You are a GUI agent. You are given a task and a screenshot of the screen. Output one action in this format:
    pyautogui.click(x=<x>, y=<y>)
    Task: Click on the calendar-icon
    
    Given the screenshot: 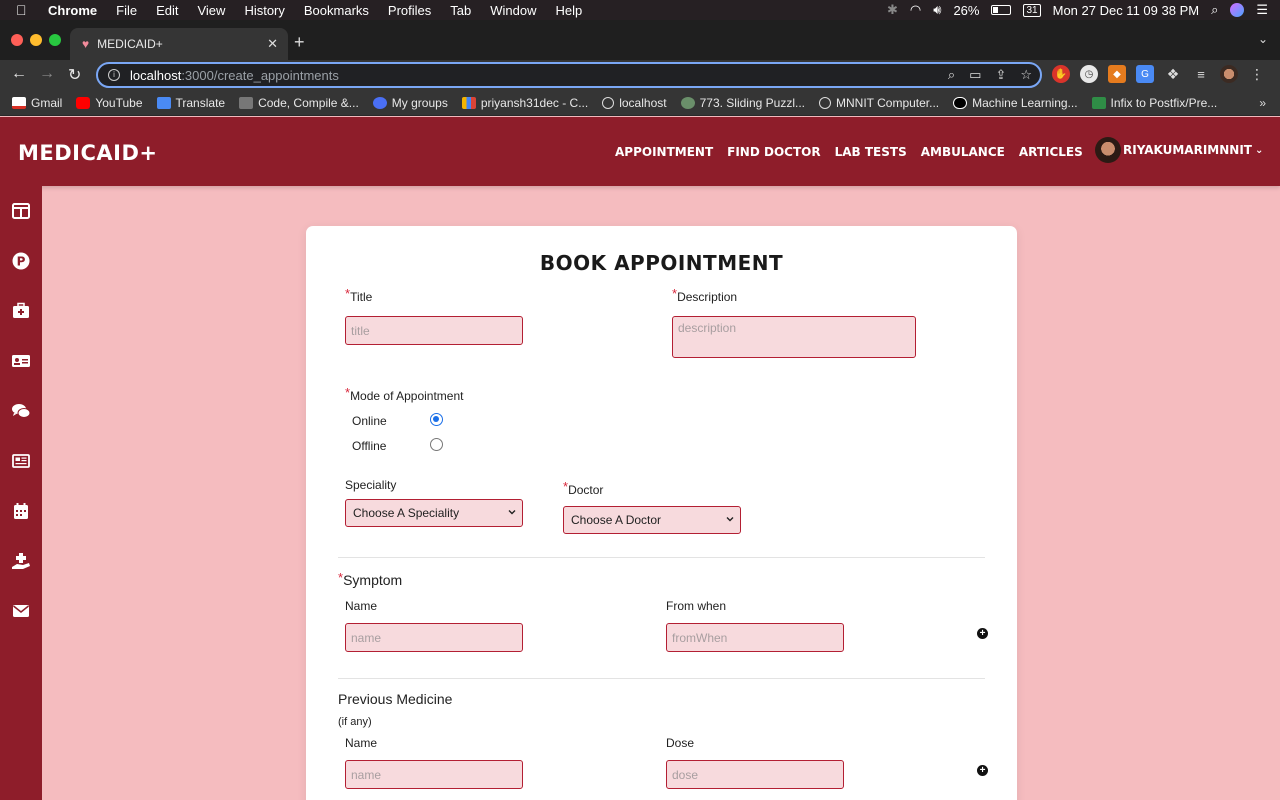 What is the action you would take?
    pyautogui.click(x=21, y=511)
    